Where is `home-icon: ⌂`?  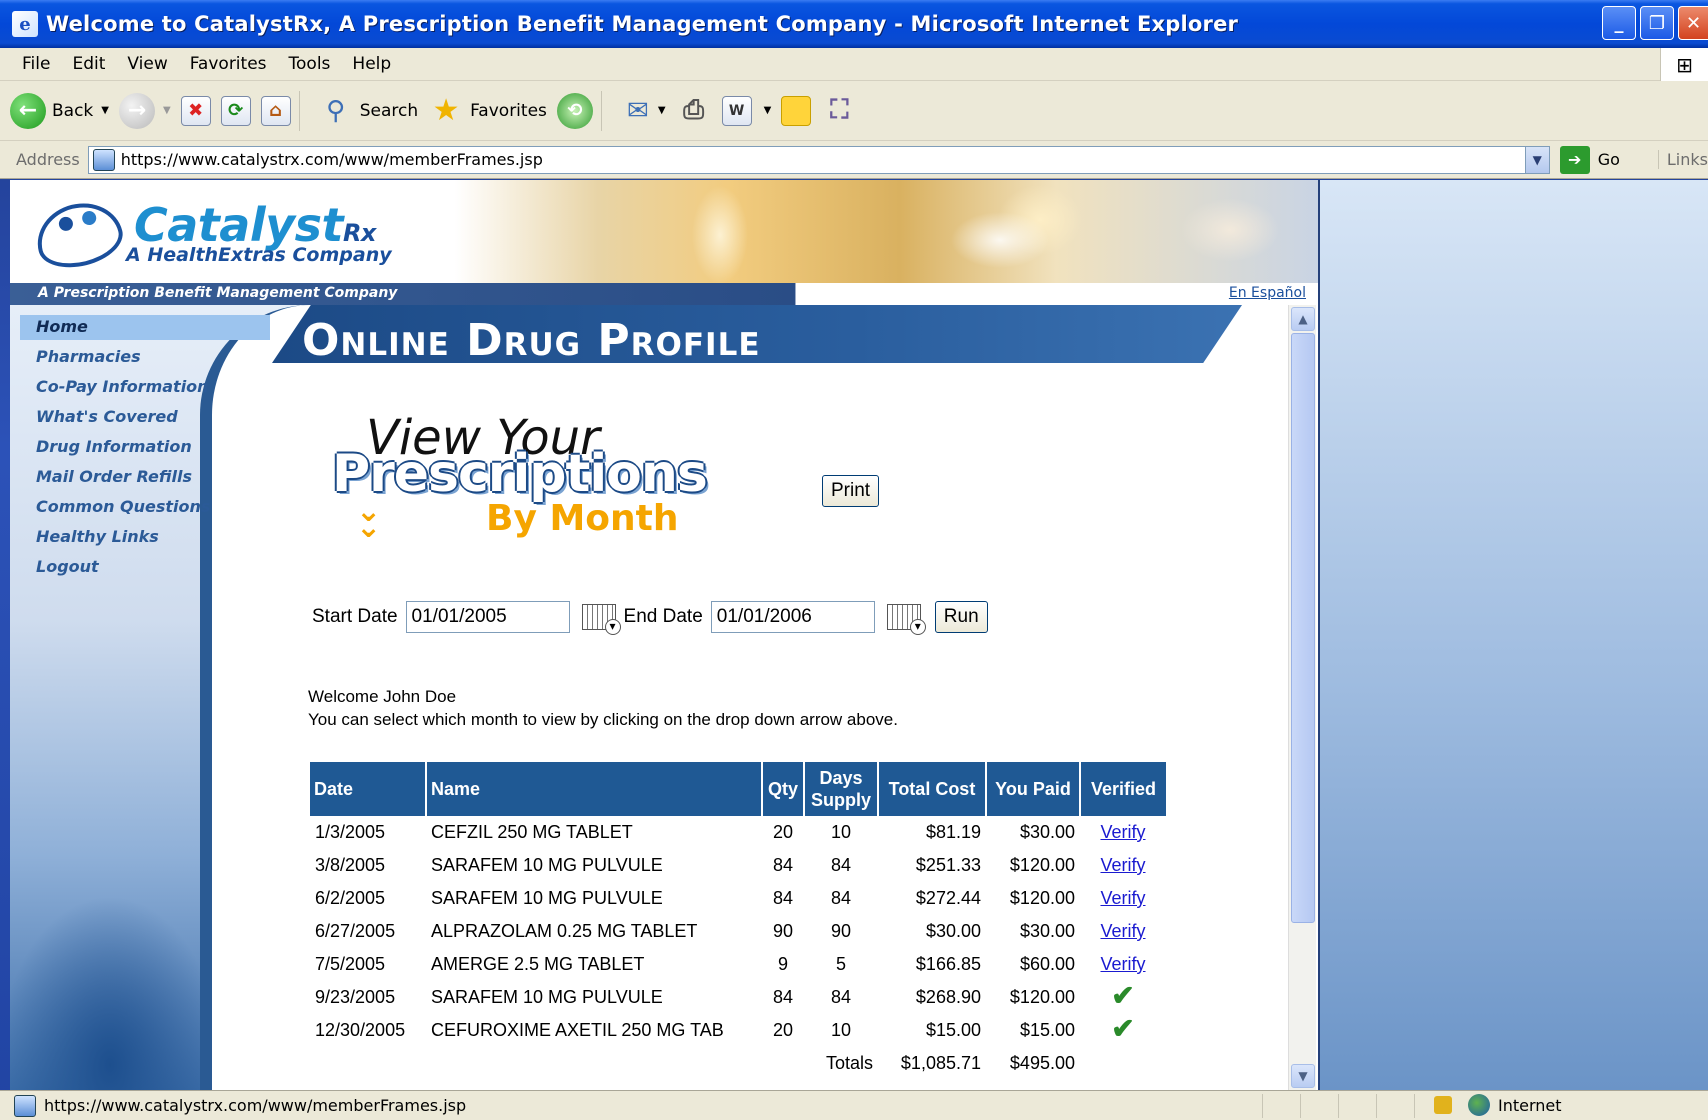 home-icon: ⌂ is located at coordinates (275, 110).